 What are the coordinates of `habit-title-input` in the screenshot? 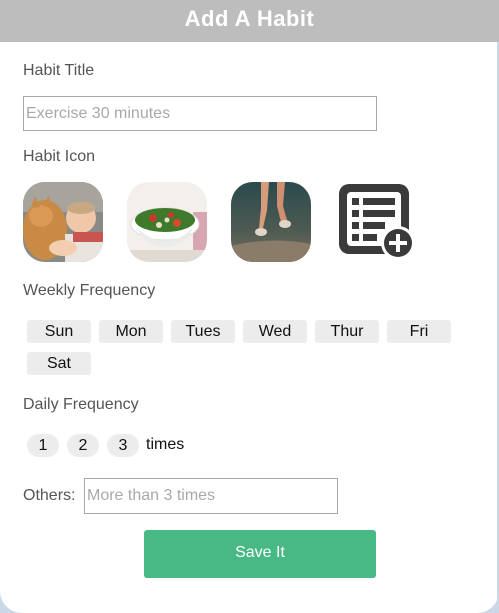 It's located at (200, 113).